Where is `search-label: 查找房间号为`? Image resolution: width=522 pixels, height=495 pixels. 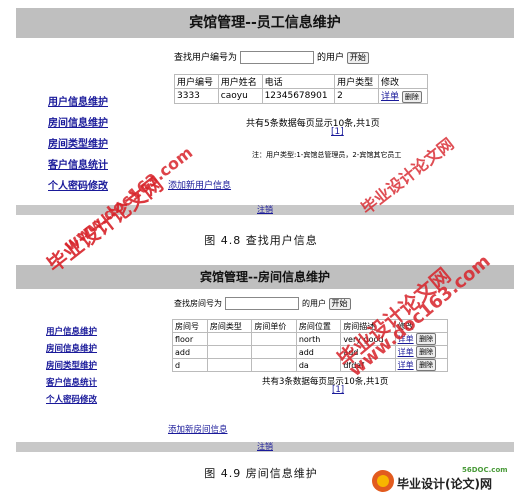
search-label: 查找房间号为 is located at coordinates (198, 303).